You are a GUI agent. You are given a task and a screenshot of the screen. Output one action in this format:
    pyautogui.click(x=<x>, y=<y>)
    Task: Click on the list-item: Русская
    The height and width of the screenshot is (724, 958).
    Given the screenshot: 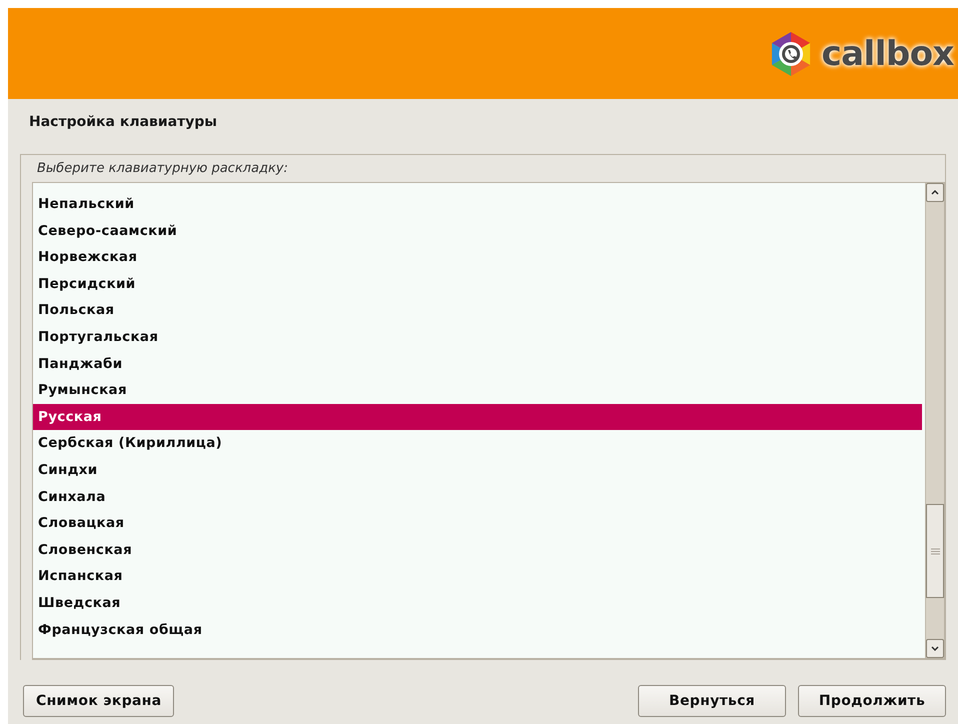 What is the action you would take?
    pyautogui.click(x=477, y=417)
    